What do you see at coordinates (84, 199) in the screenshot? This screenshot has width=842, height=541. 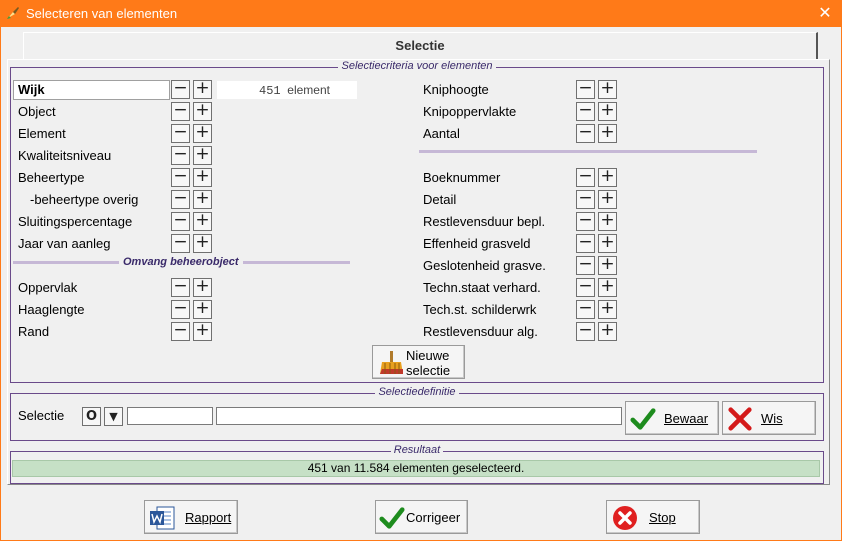 I see `criterion-beheertype-overig: -beheertype overig` at bounding box center [84, 199].